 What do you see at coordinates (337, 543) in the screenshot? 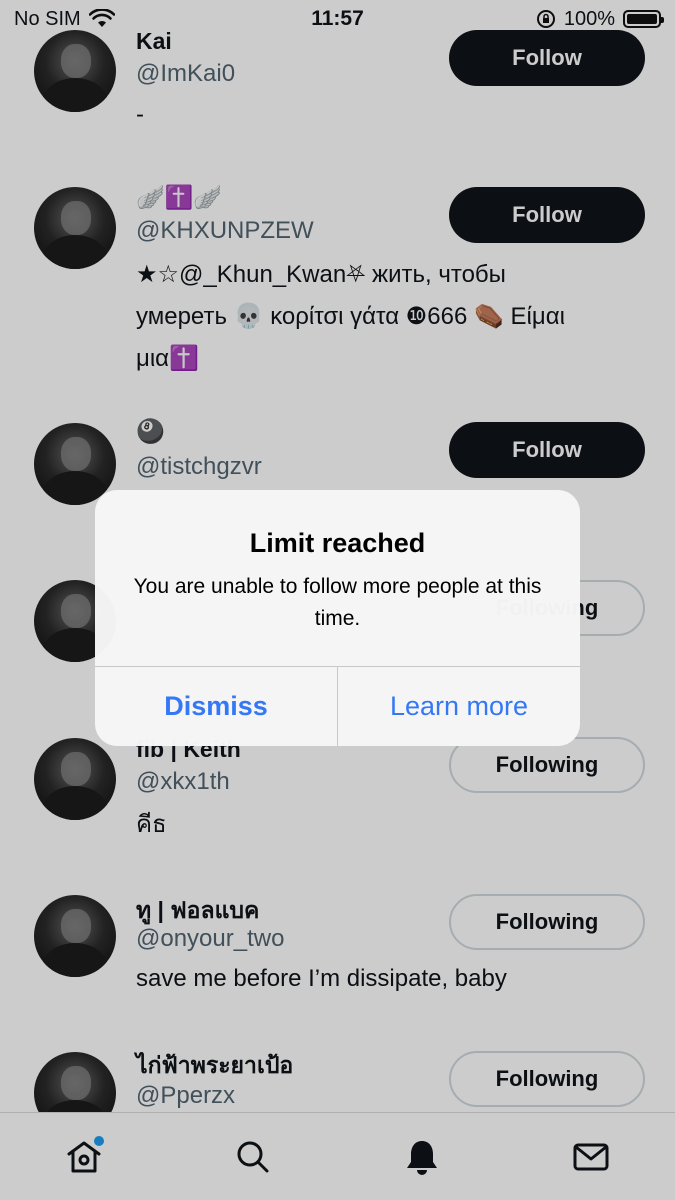
I see `alert-title: Limit reached` at bounding box center [337, 543].